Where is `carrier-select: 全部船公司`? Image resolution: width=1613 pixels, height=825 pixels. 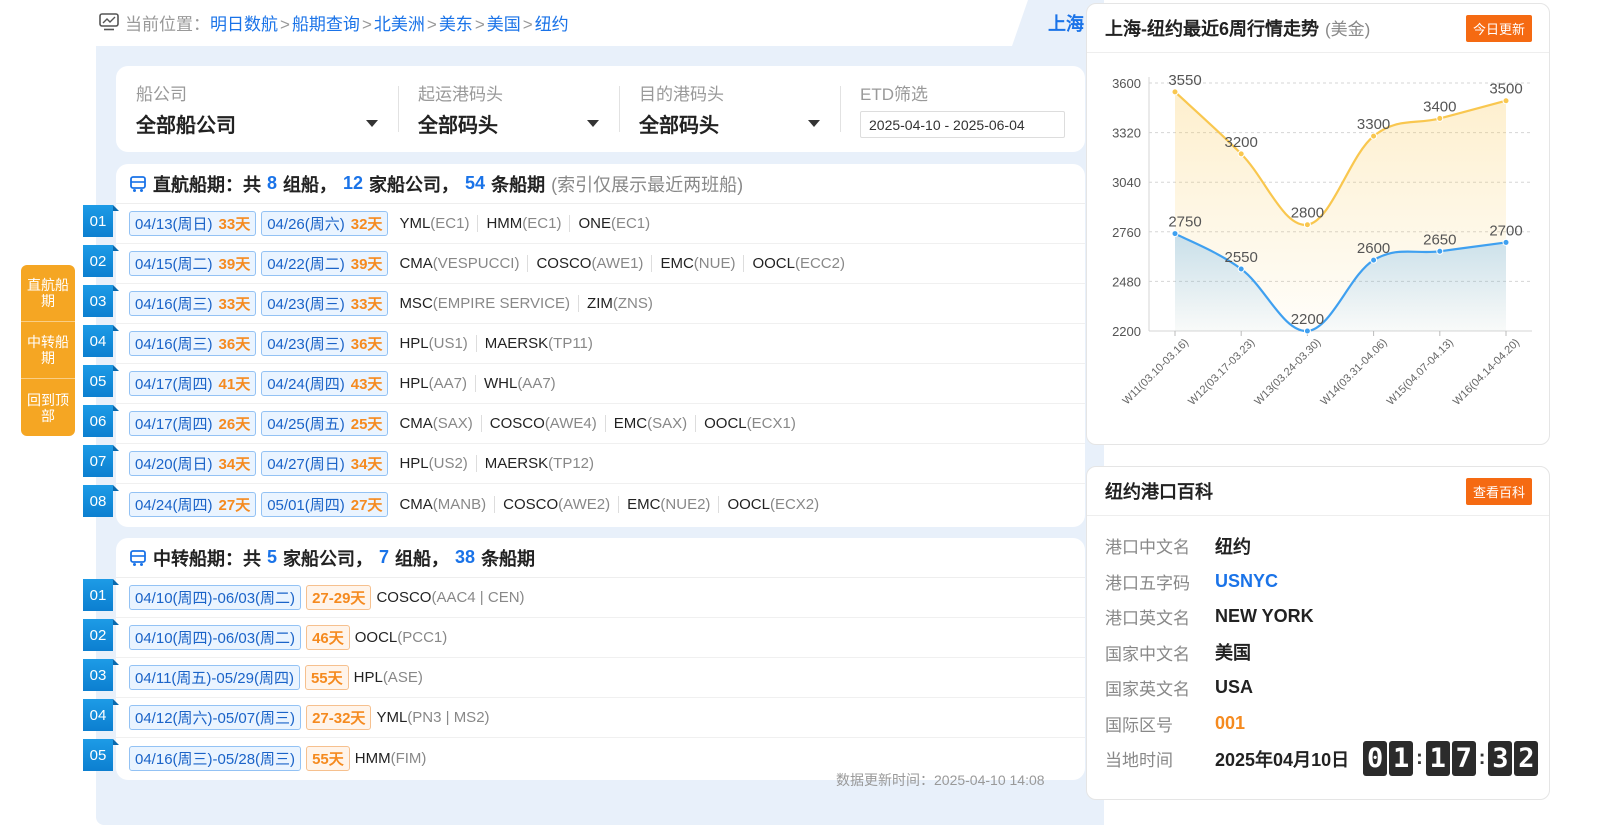 carrier-select: 全部船公司 is located at coordinates (257, 123).